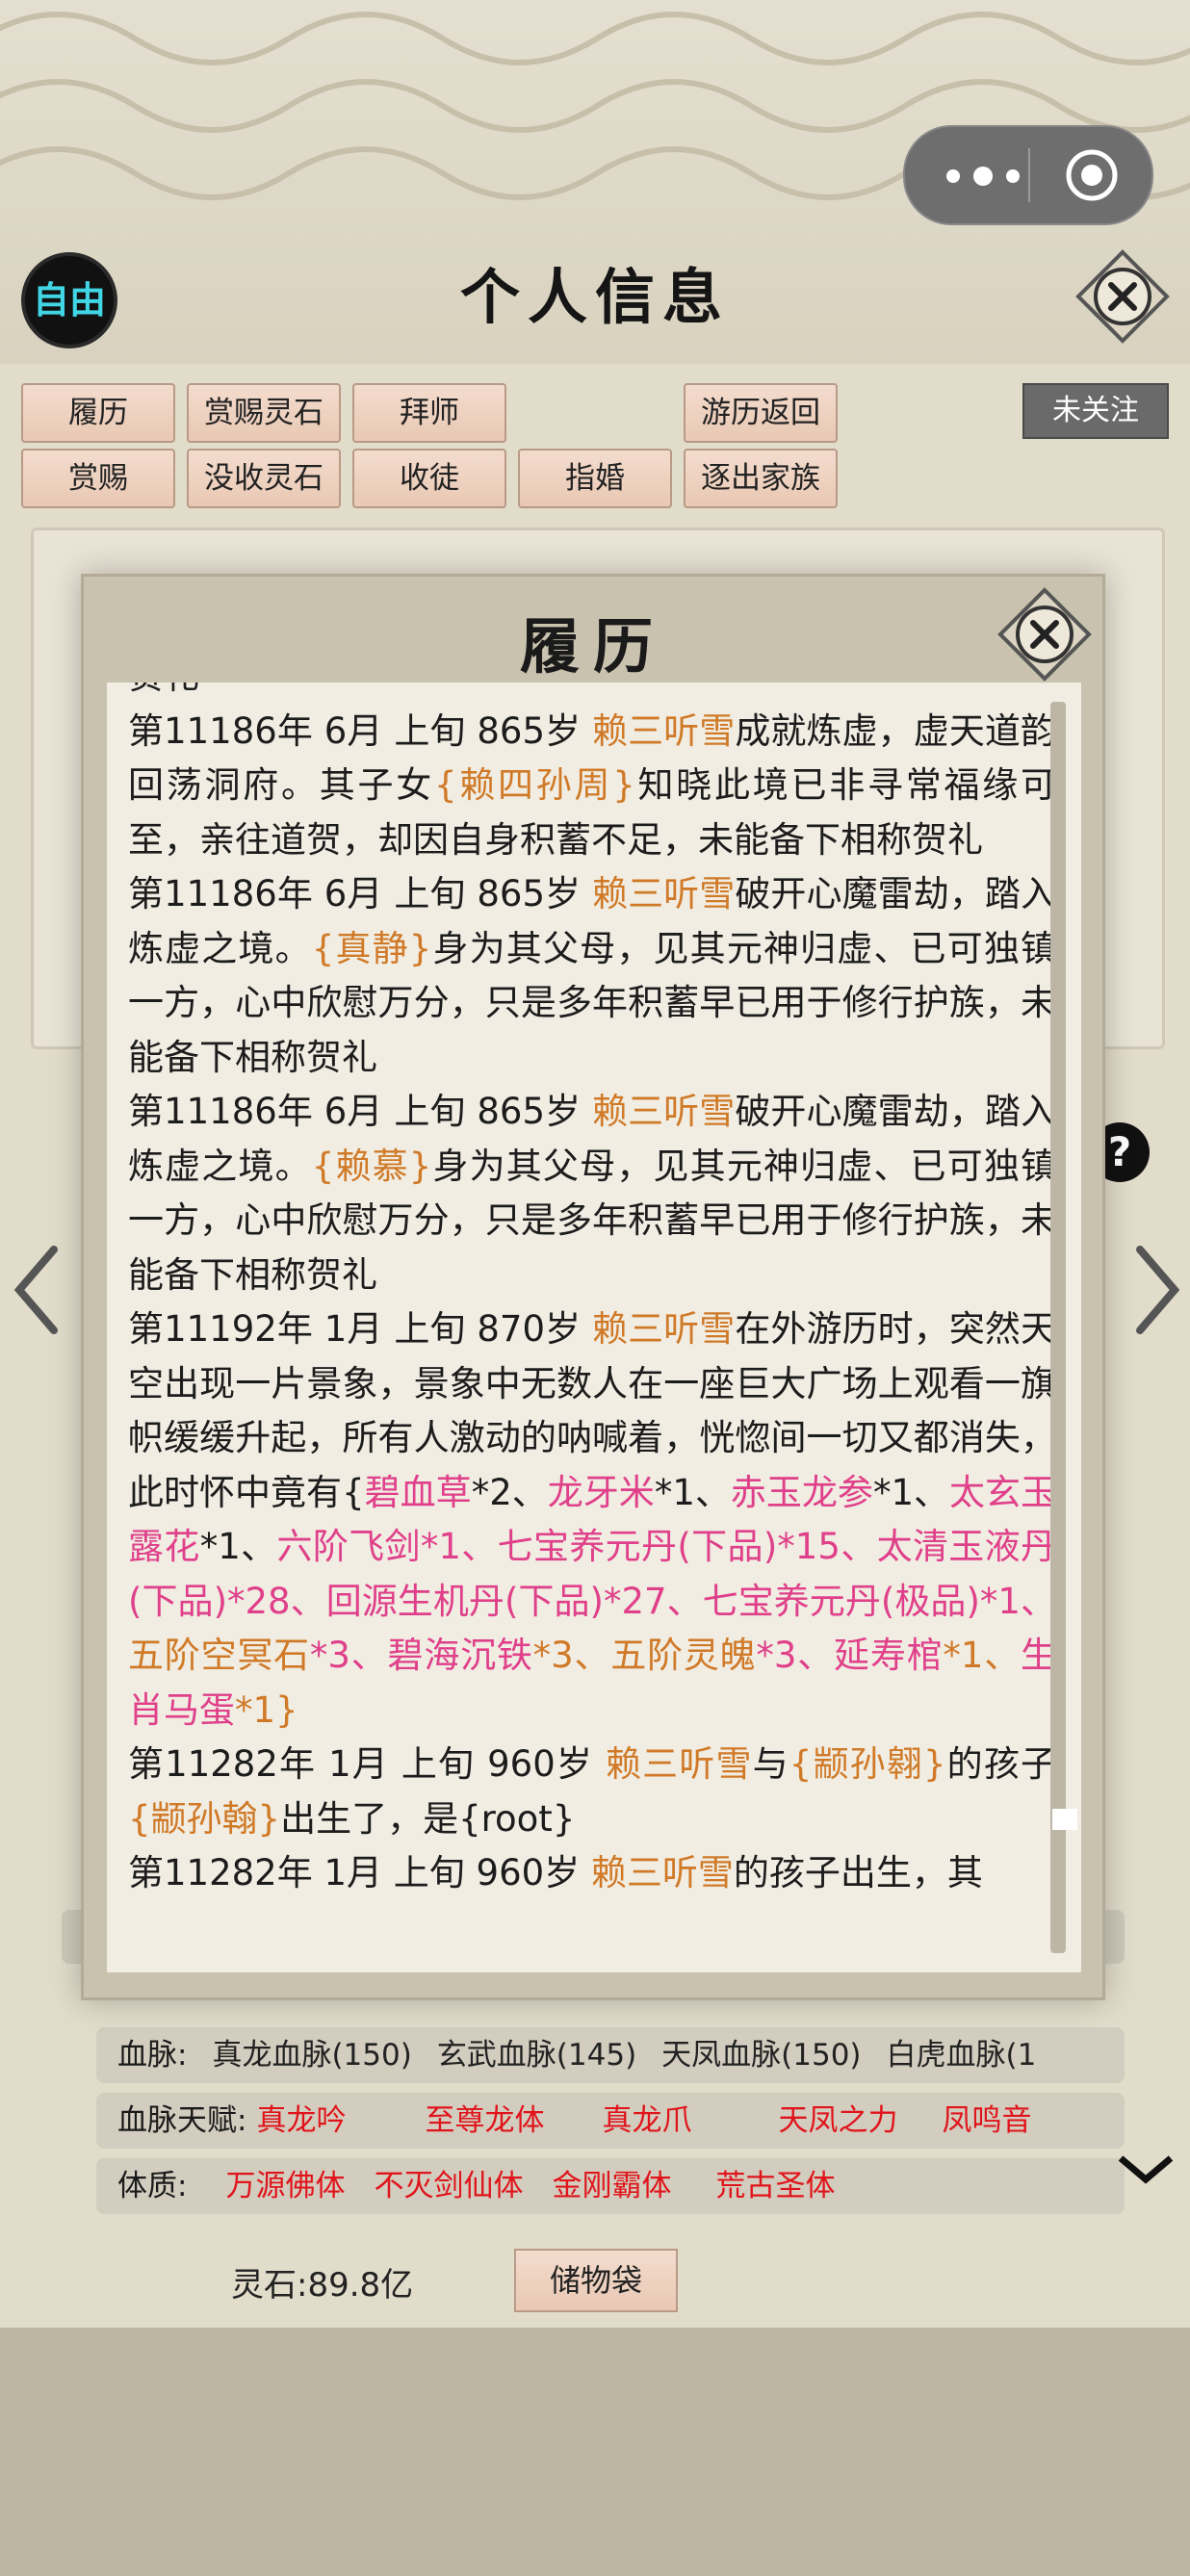 The image size is (1190, 2576). What do you see at coordinates (1058, 1327) in the screenshot?
I see `scrollbar` at bounding box center [1058, 1327].